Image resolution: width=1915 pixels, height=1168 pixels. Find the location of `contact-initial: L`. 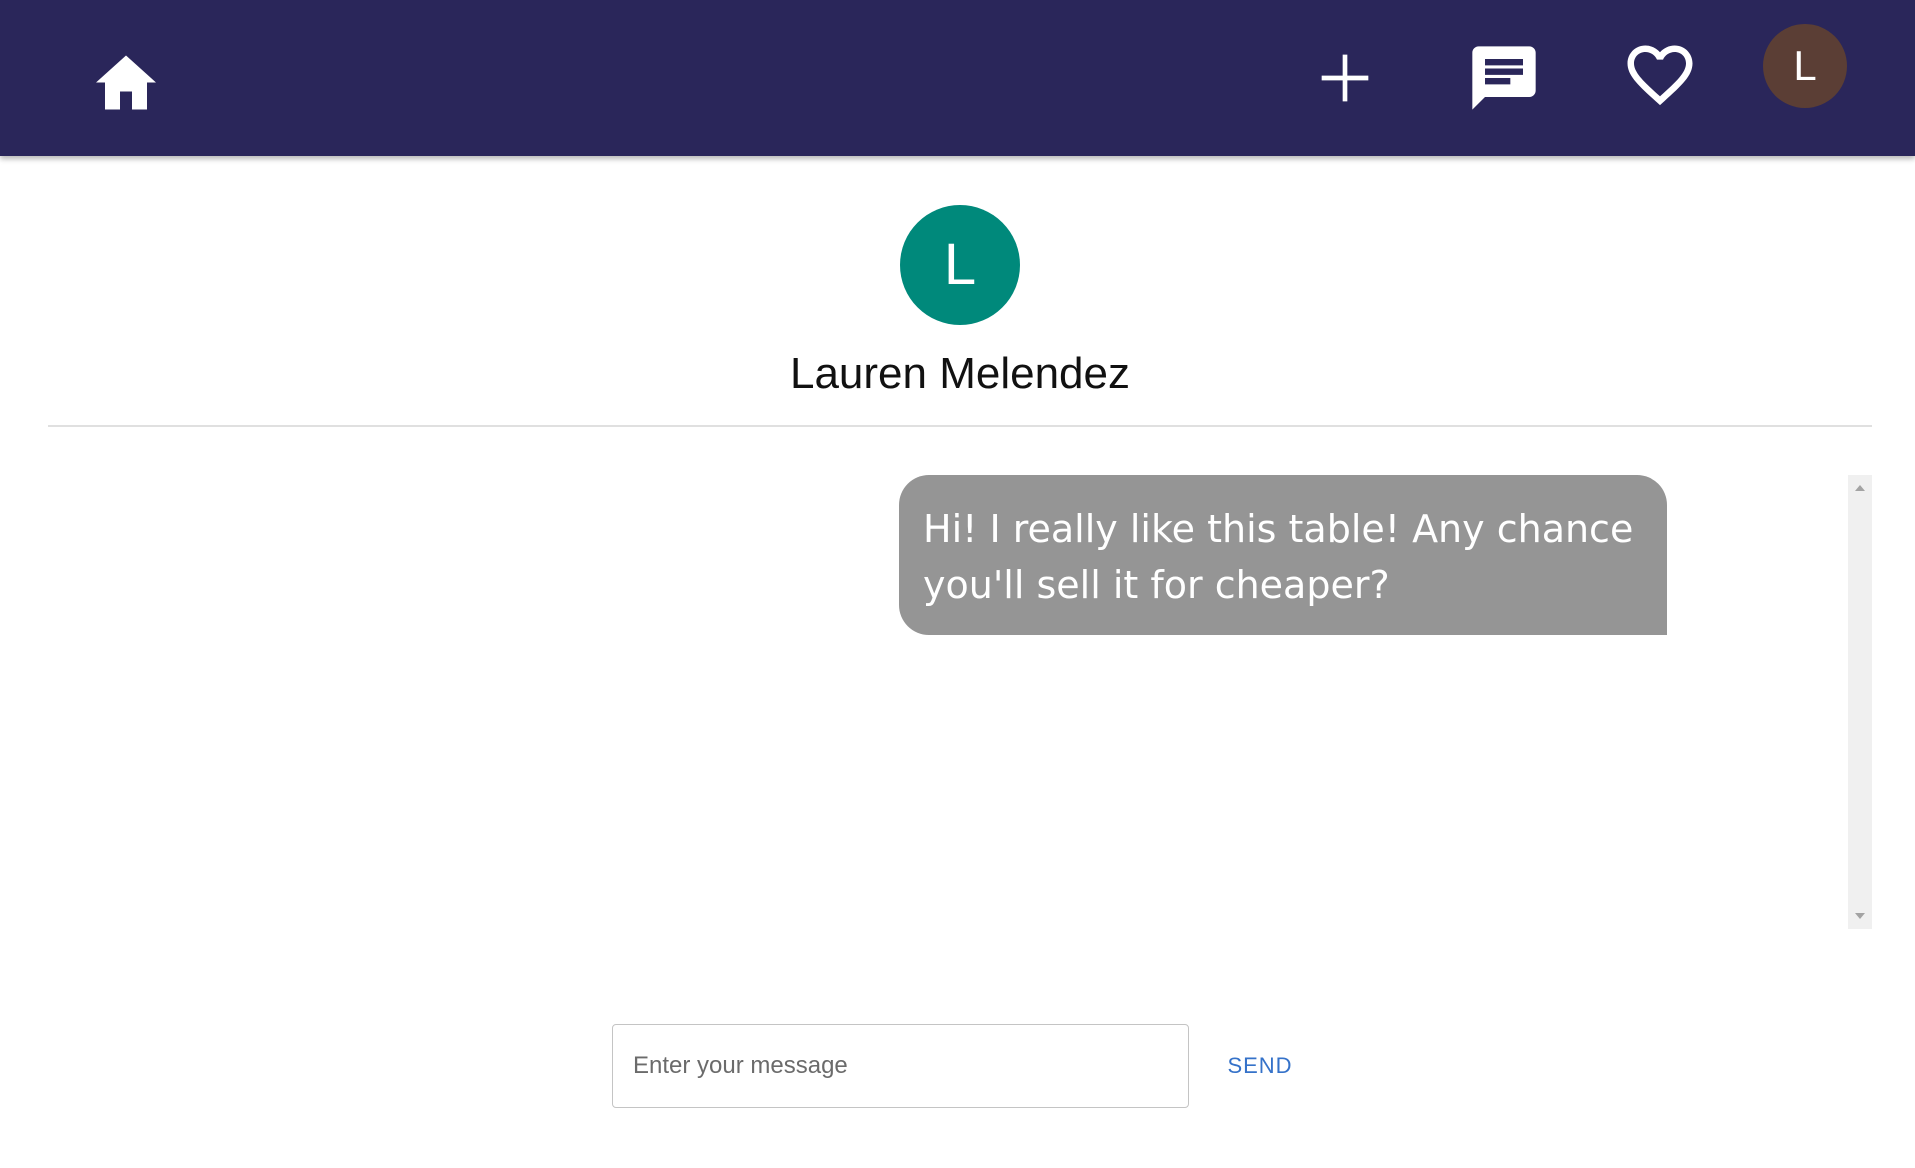

contact-initial: L is located at coordinates (960, 264).